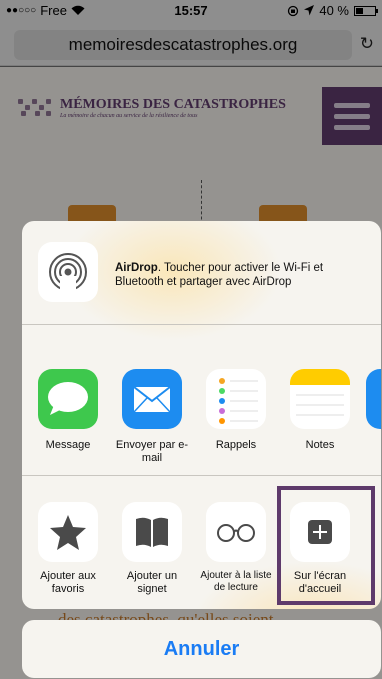  I want to click on share-app-mail: Envoyer par e-mail, so click(152, 417).